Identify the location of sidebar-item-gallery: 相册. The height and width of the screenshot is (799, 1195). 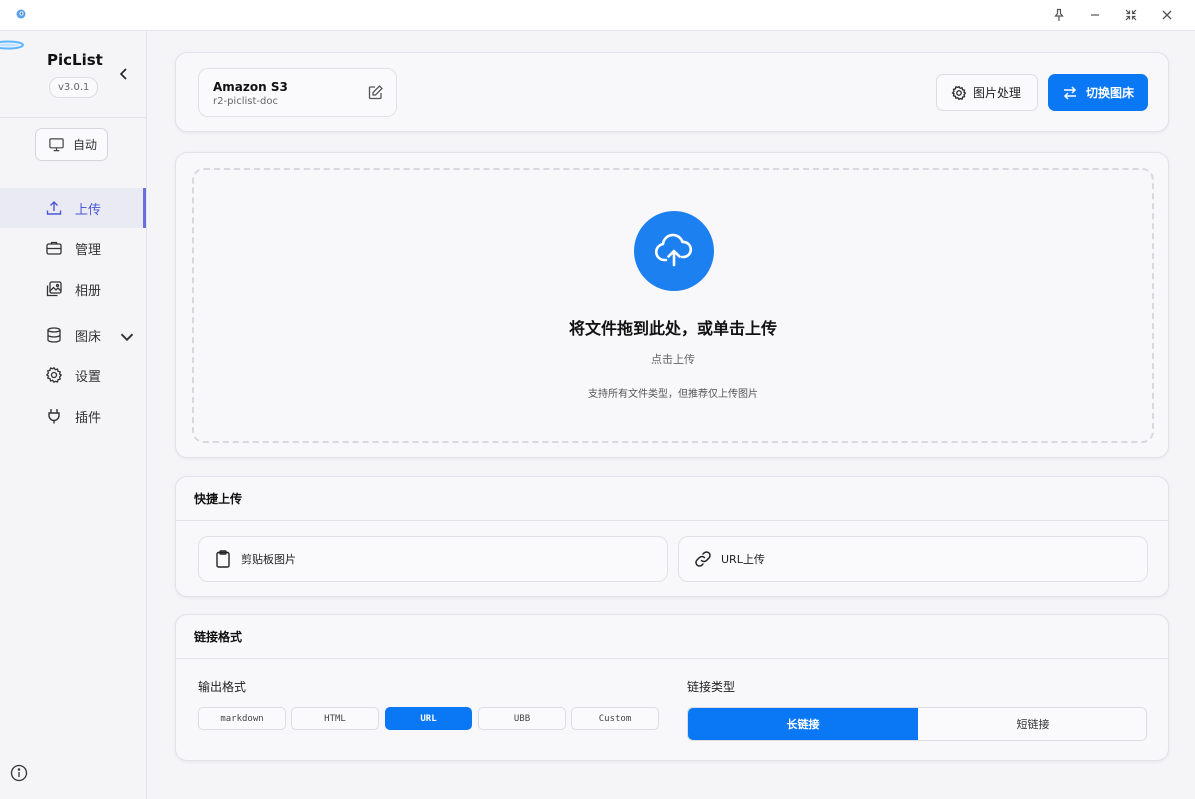
(73, 289).